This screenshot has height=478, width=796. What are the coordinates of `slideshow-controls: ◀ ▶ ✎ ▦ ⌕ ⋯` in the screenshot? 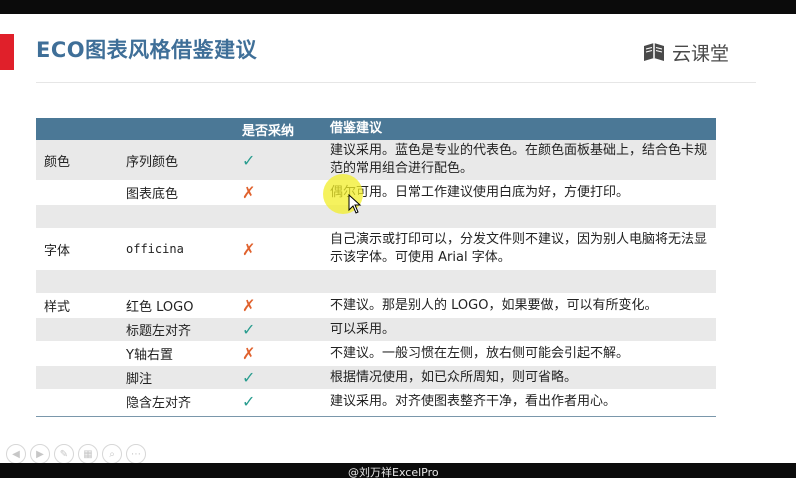 It's located at (78, 453).